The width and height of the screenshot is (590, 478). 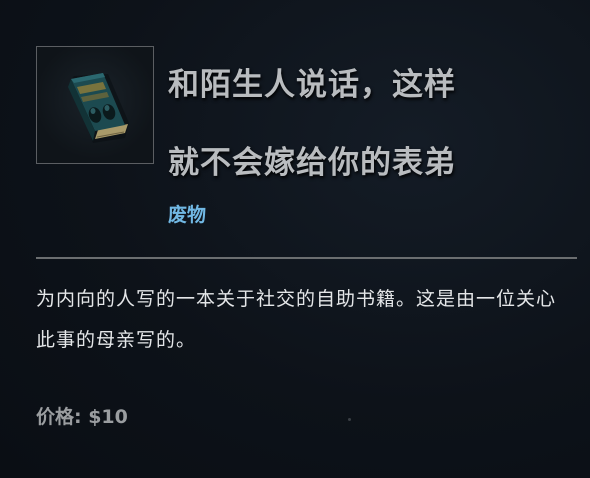 What do you see at coordinates (82, 417) in the screenshot?
I see `item-price: 价格: $10` at bounding box center [82, 417].